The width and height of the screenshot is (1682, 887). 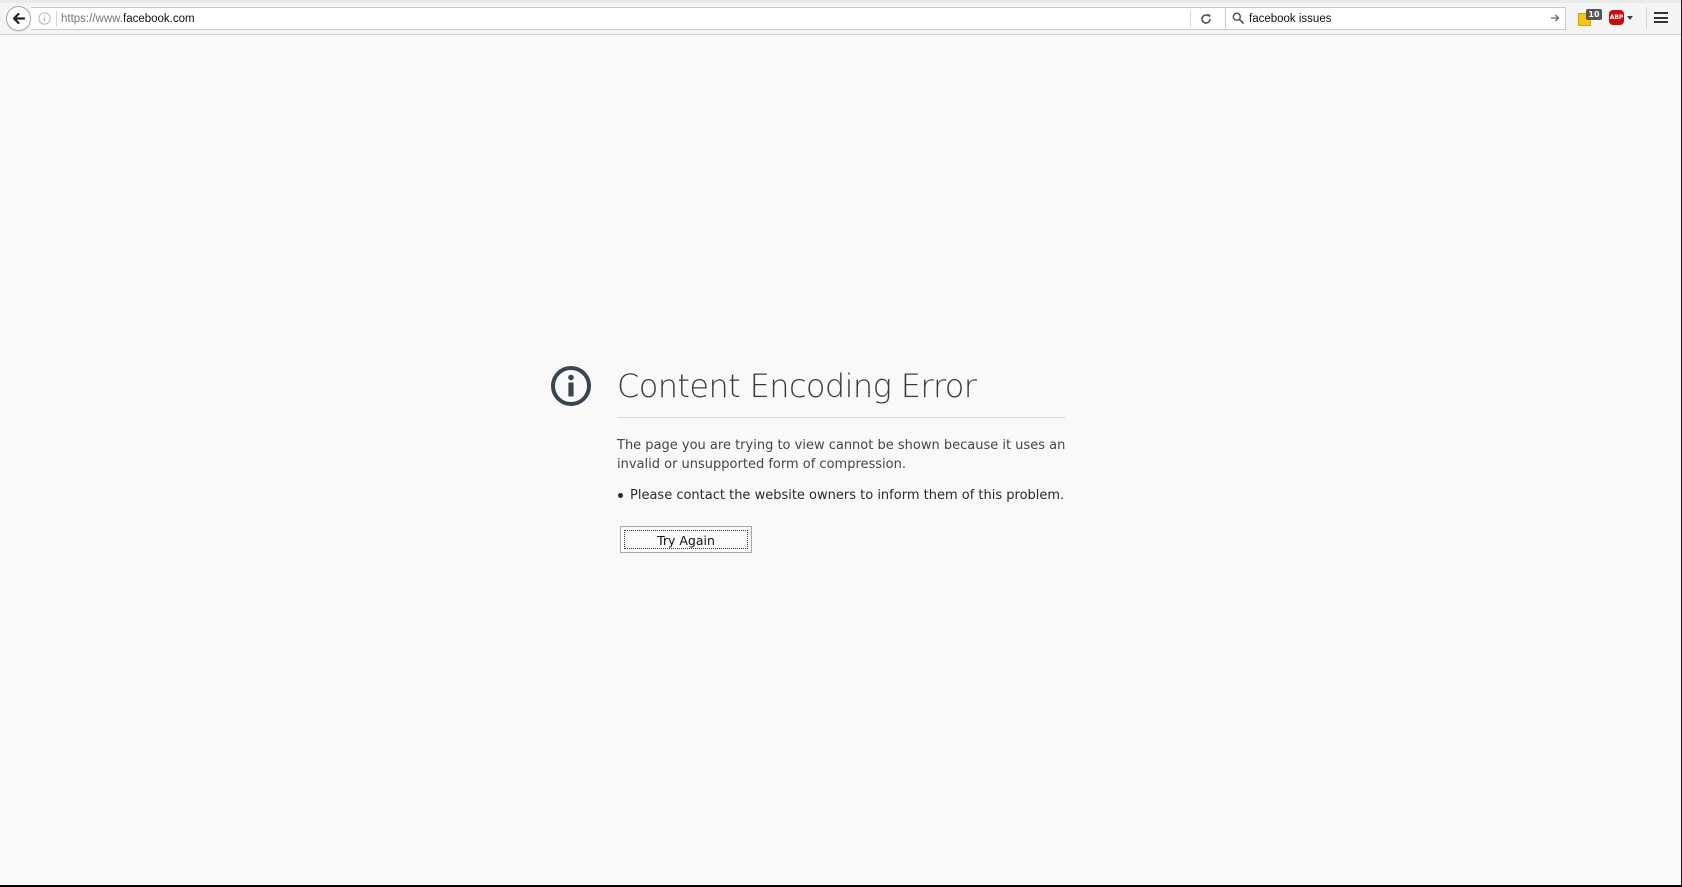 I want to click on adblock-button: ABP, so click(x=1622, y=18).